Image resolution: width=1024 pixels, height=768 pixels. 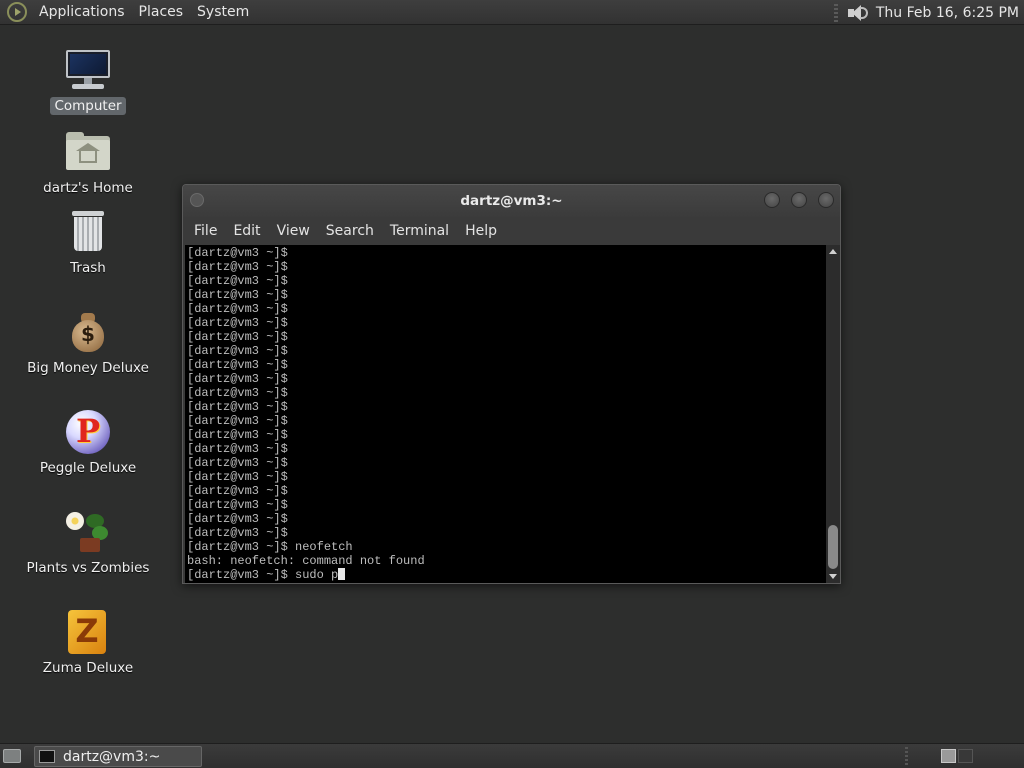 What do you see at coordinates (858, 13) in the screenshot?
I see `volume-icon` at bounding box center [858, 13].